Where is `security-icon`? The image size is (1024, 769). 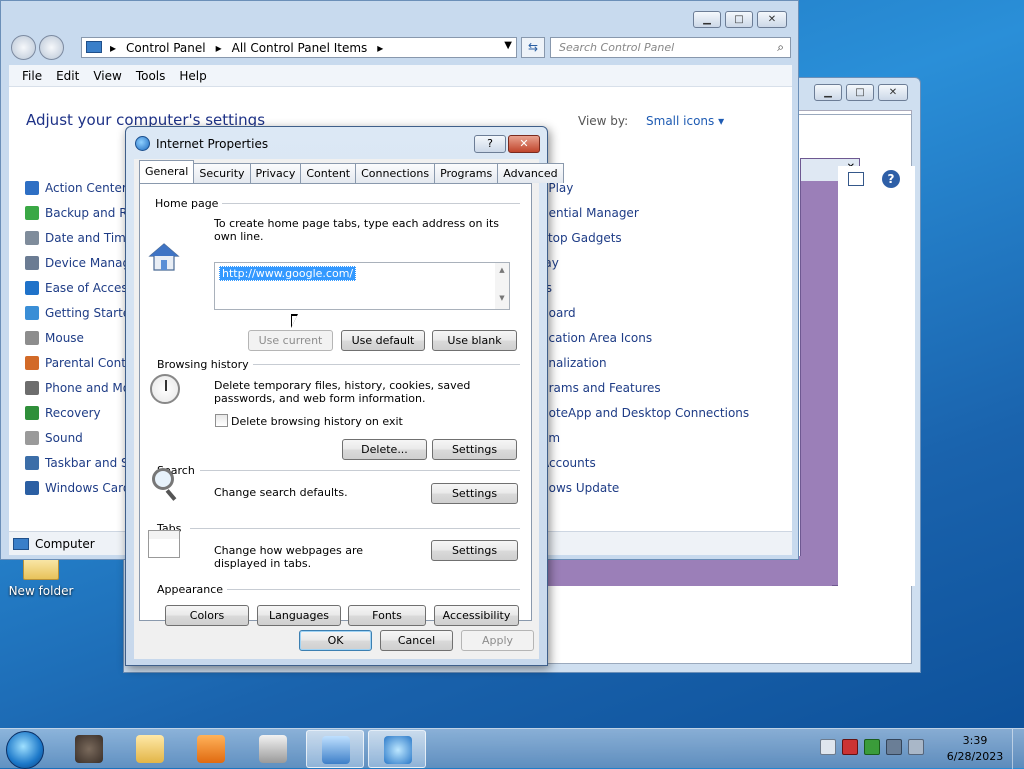 security-icon is located at coordinates (872, 747).